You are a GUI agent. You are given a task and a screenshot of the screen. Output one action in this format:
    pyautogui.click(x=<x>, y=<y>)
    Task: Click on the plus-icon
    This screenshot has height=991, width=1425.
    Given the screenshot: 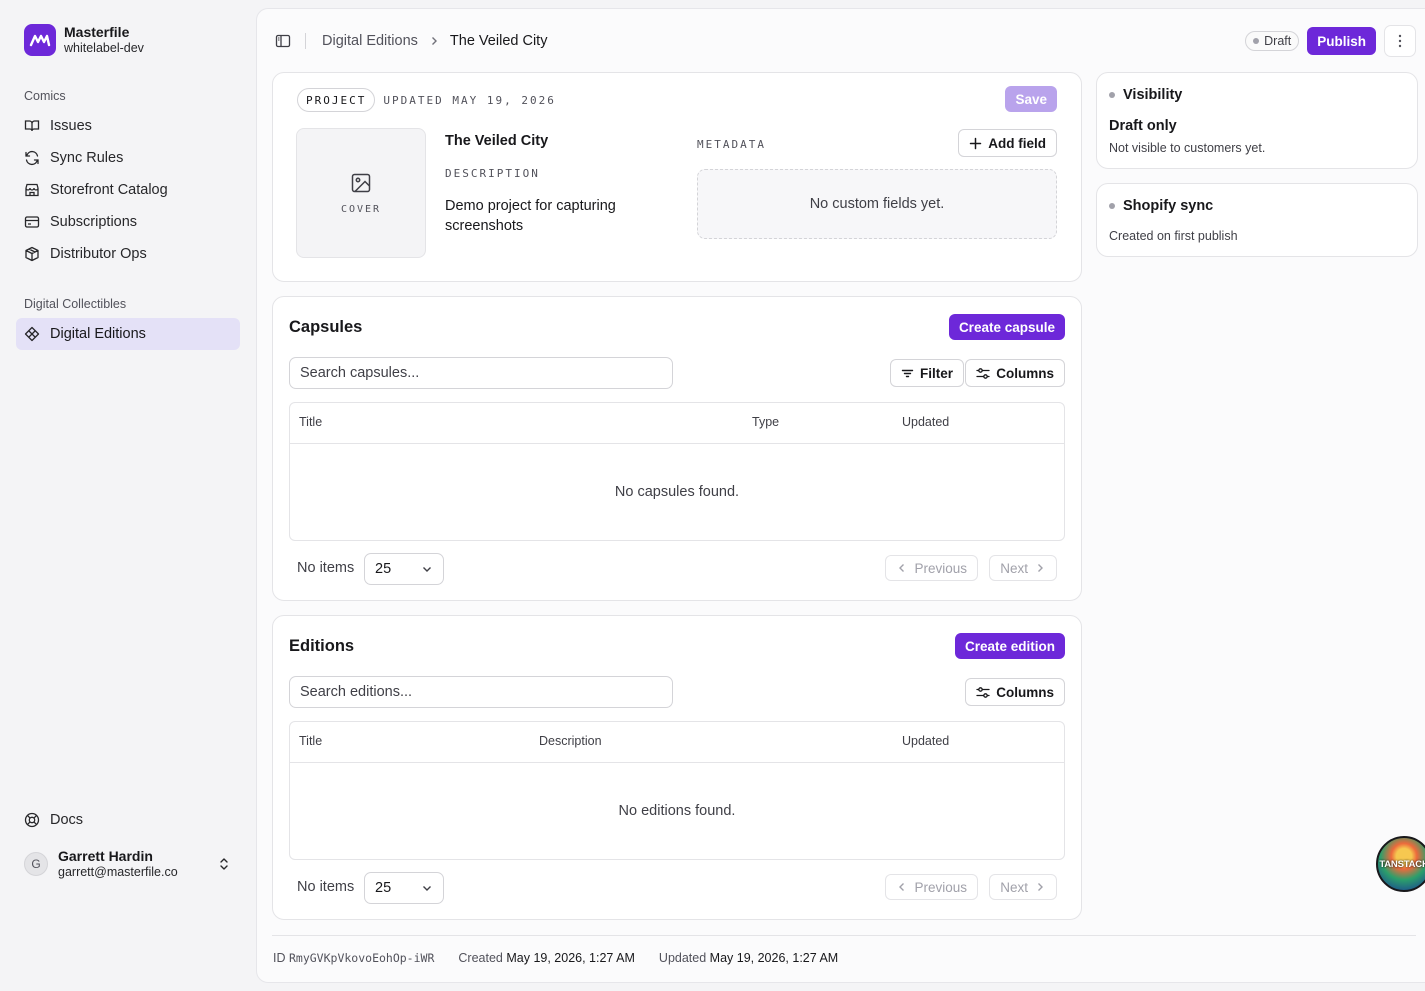 What is the action you would take?
    pyautogui.click(x=976, y=143)
    